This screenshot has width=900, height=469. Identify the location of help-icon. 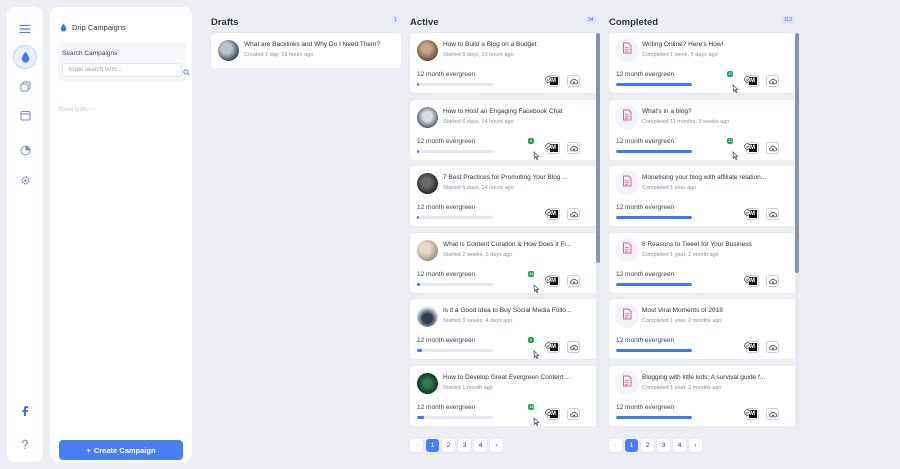
(25, 444).